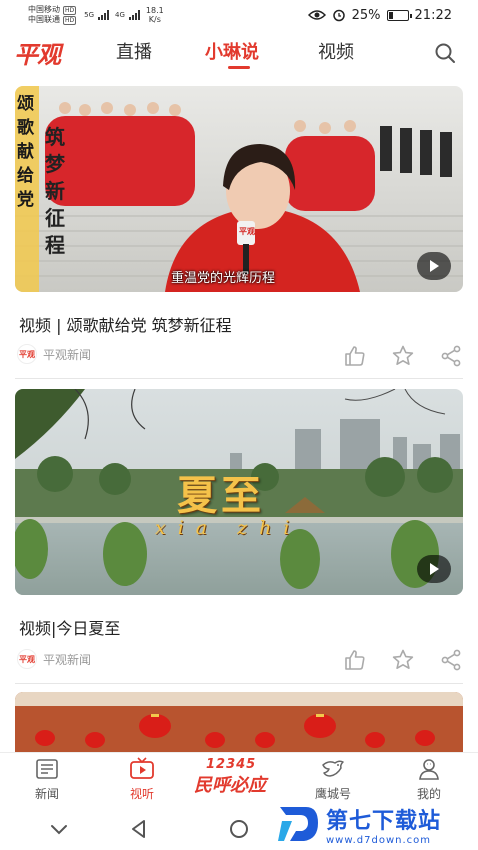 Image resolution: width=478 pixels, height=850 pixels. Describe the element at coordinates (134, 51) in the screenshot. I see `tab-live: 直播` at that location.